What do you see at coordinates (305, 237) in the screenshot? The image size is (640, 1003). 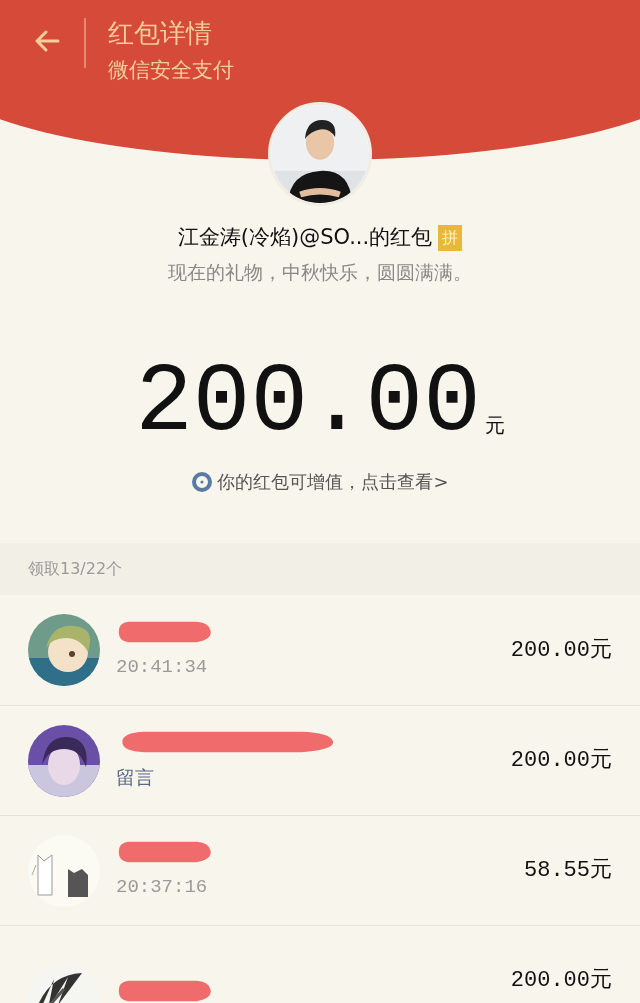 I see `sender-name: 江金涛(冷焰)@SO...的红包` at bounding box center [305, 237].